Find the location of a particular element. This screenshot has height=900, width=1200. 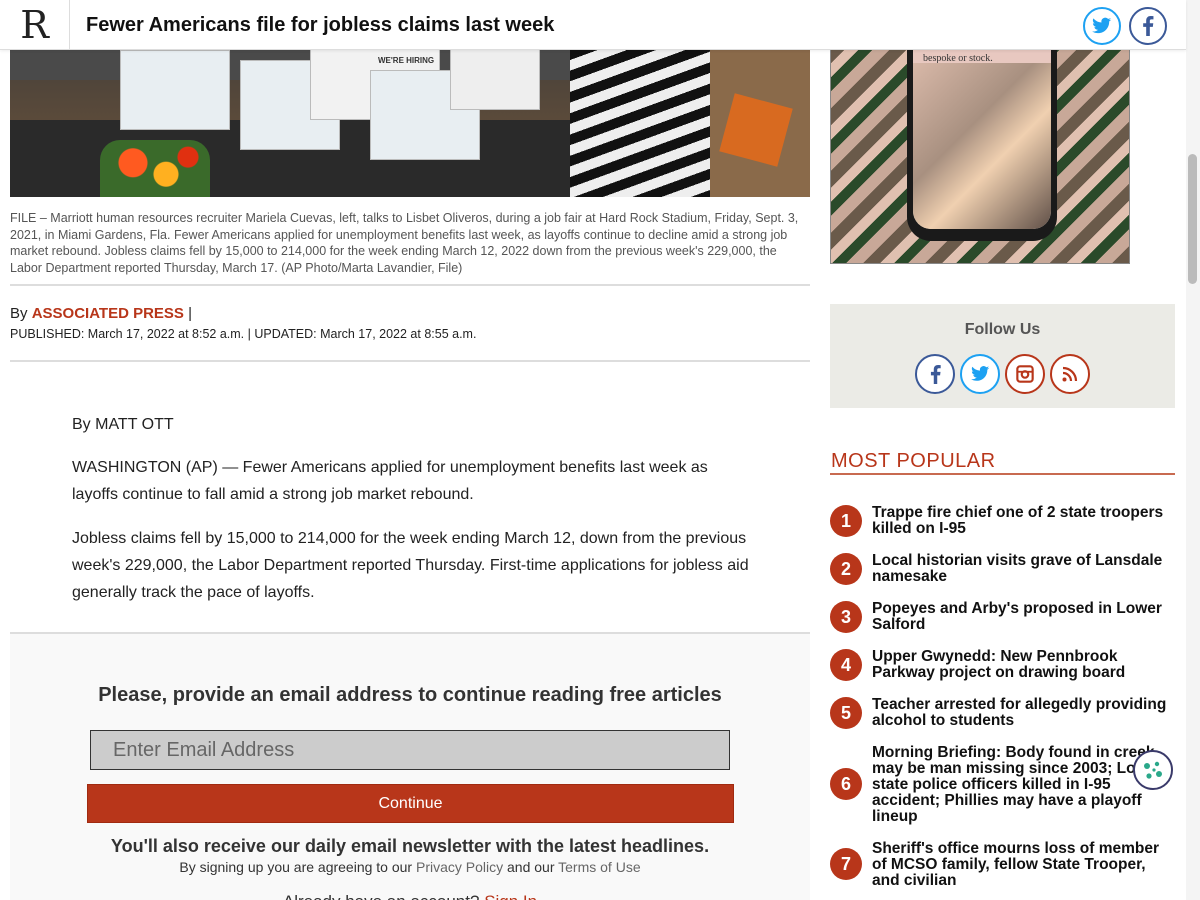

follow-us-panel: Follow Us is located at coordinates (1002, 356).